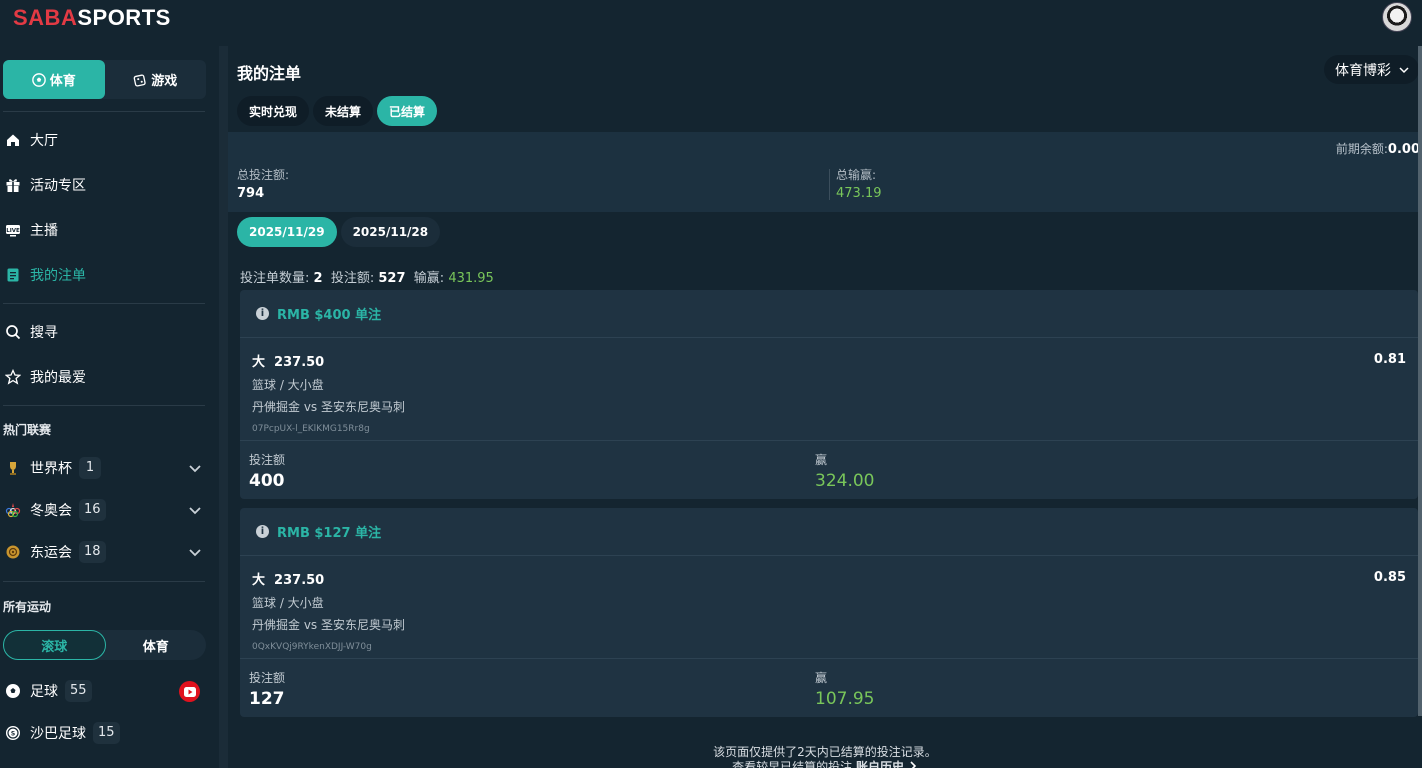 The width and height of the screenshot is (1422, 768). I want to click on main-scrollbar, so click(1420, 381).